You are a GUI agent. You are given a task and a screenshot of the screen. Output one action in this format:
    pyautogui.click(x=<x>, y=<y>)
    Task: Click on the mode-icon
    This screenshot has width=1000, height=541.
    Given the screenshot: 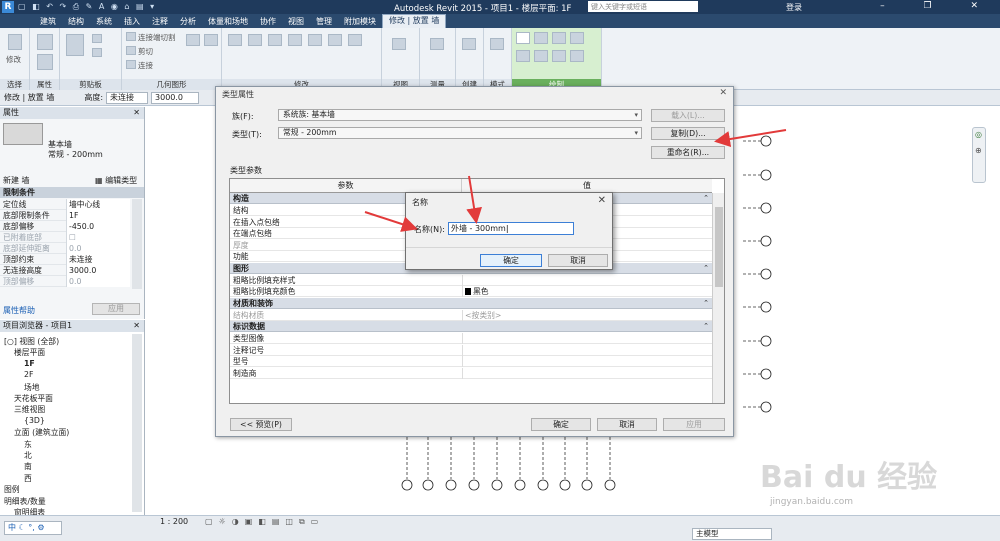 What is the action you would take?
    pyautogui.click(x=497, y=44)
    